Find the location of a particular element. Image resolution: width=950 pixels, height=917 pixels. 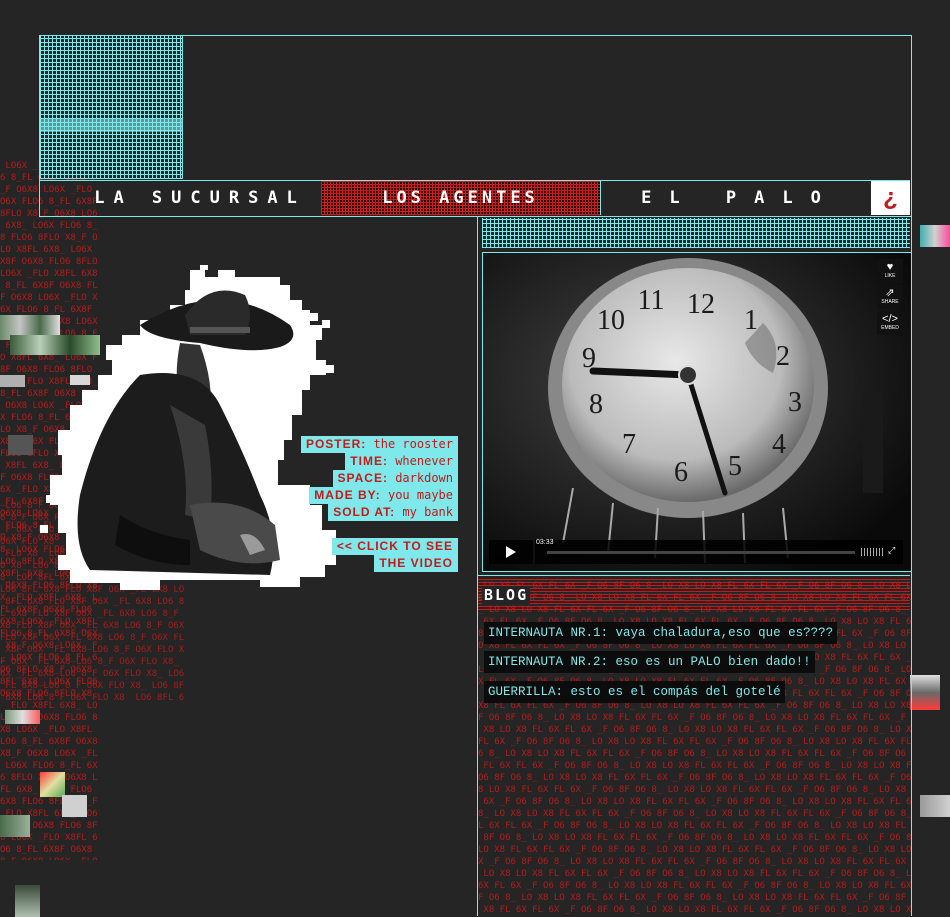

svg-text: 8 is located at coordinates (596, 404).